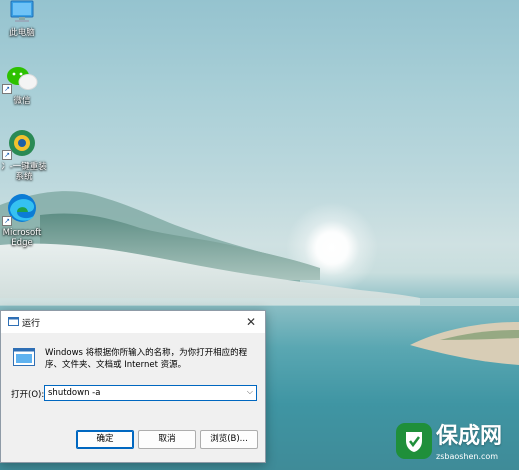 This screenshot has height=470, width=519. Describe the element at coordinates (24, 172) in the screenshot. I see `desktop-icon-label: 冫-一键重装系统` at that location.